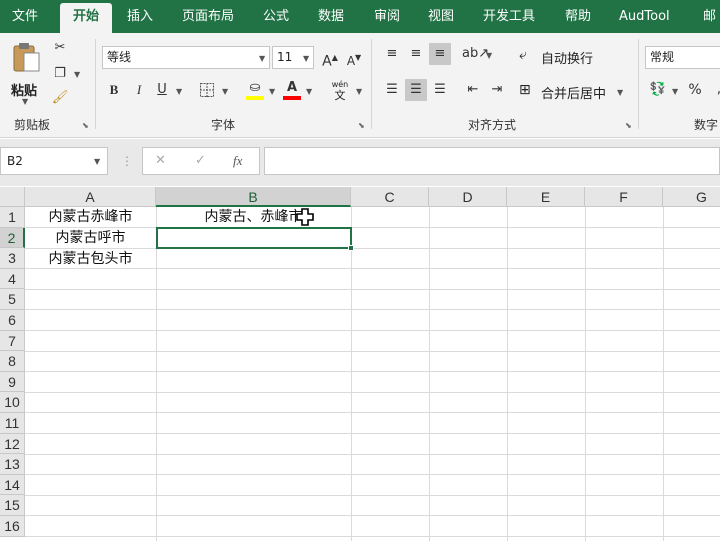 The height and width of the screenshot is (541, 720). I want to click on insert-function-icon: fx, so click(237, 161).